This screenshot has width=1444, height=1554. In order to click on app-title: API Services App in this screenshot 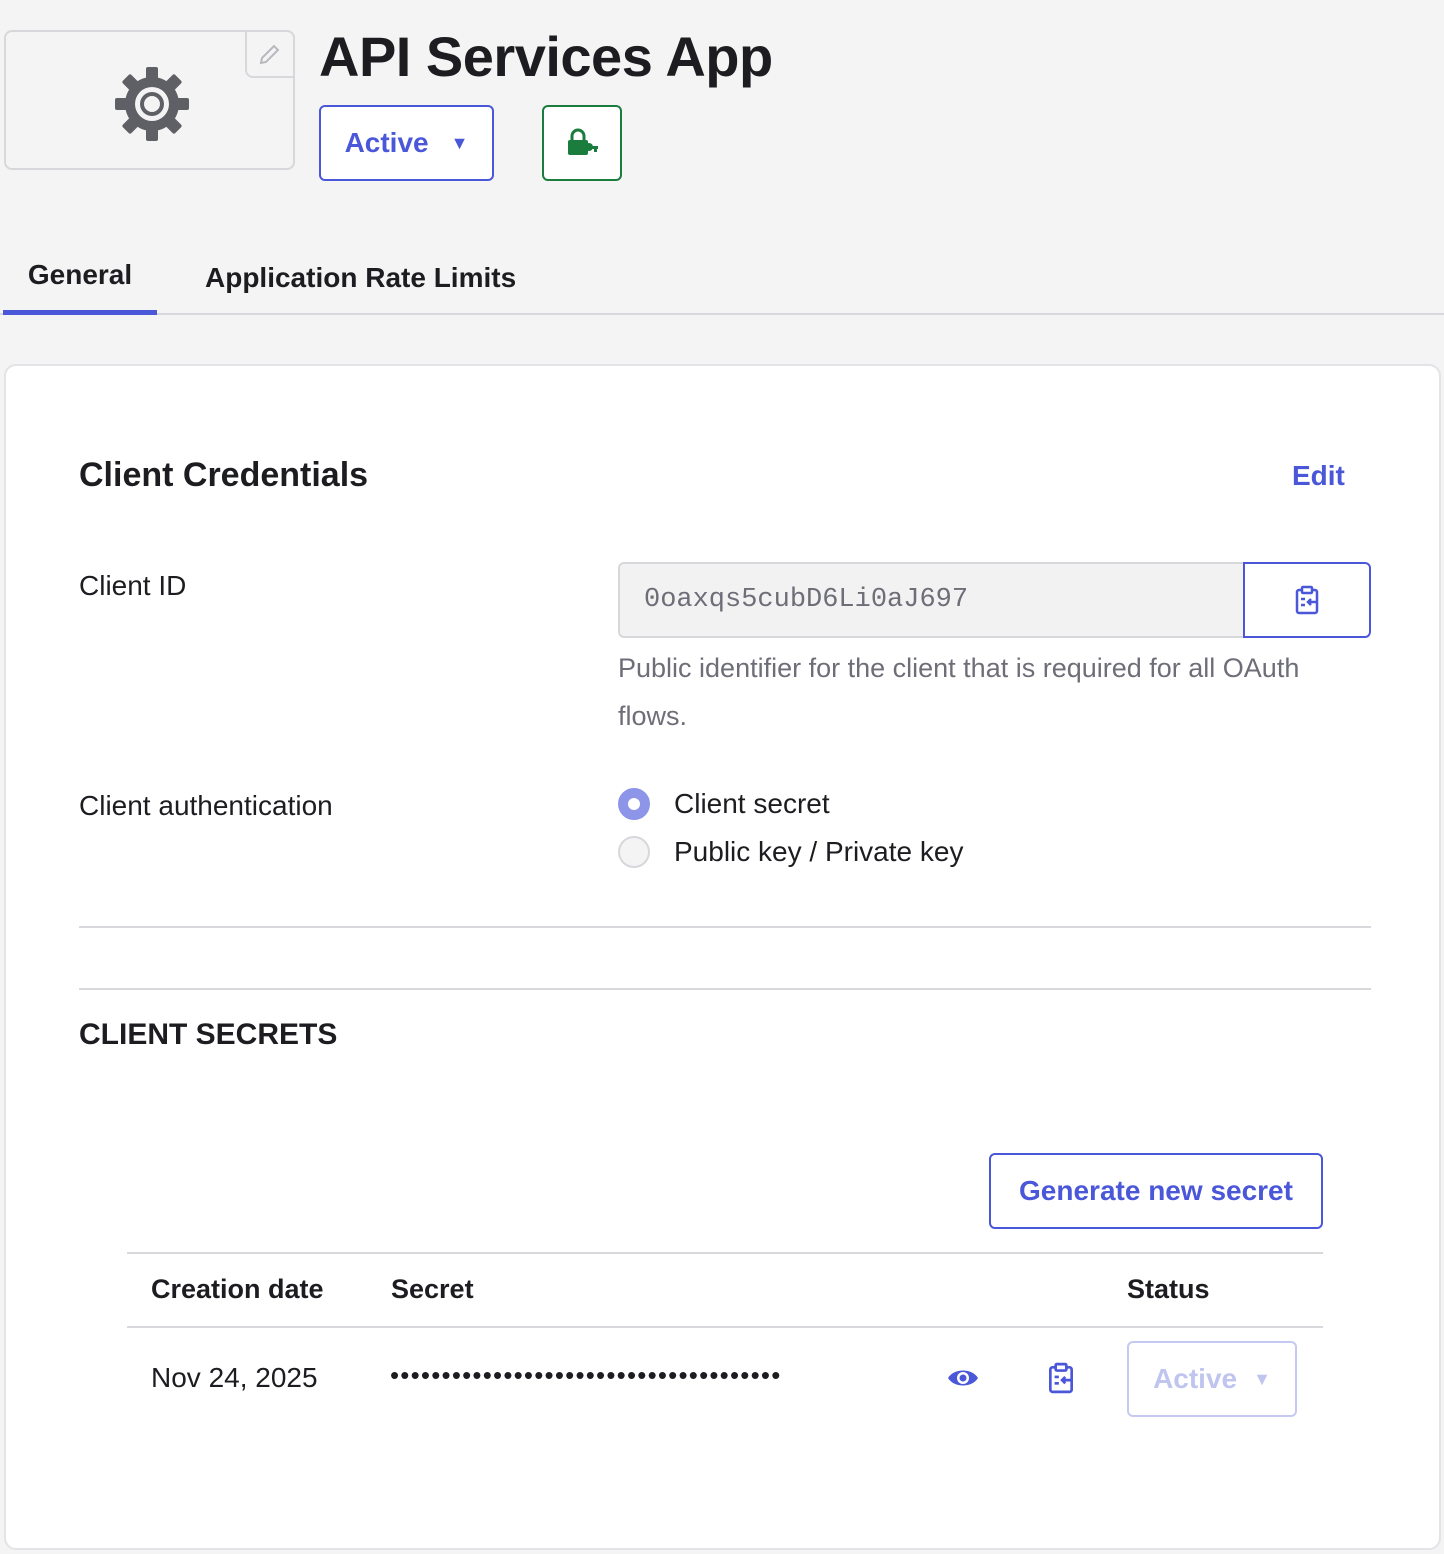, I will do `click(546, 56)`.